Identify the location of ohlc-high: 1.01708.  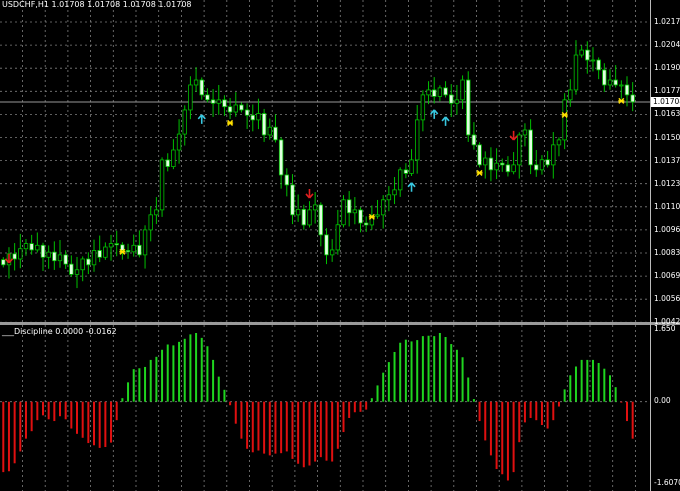
(104, 4).